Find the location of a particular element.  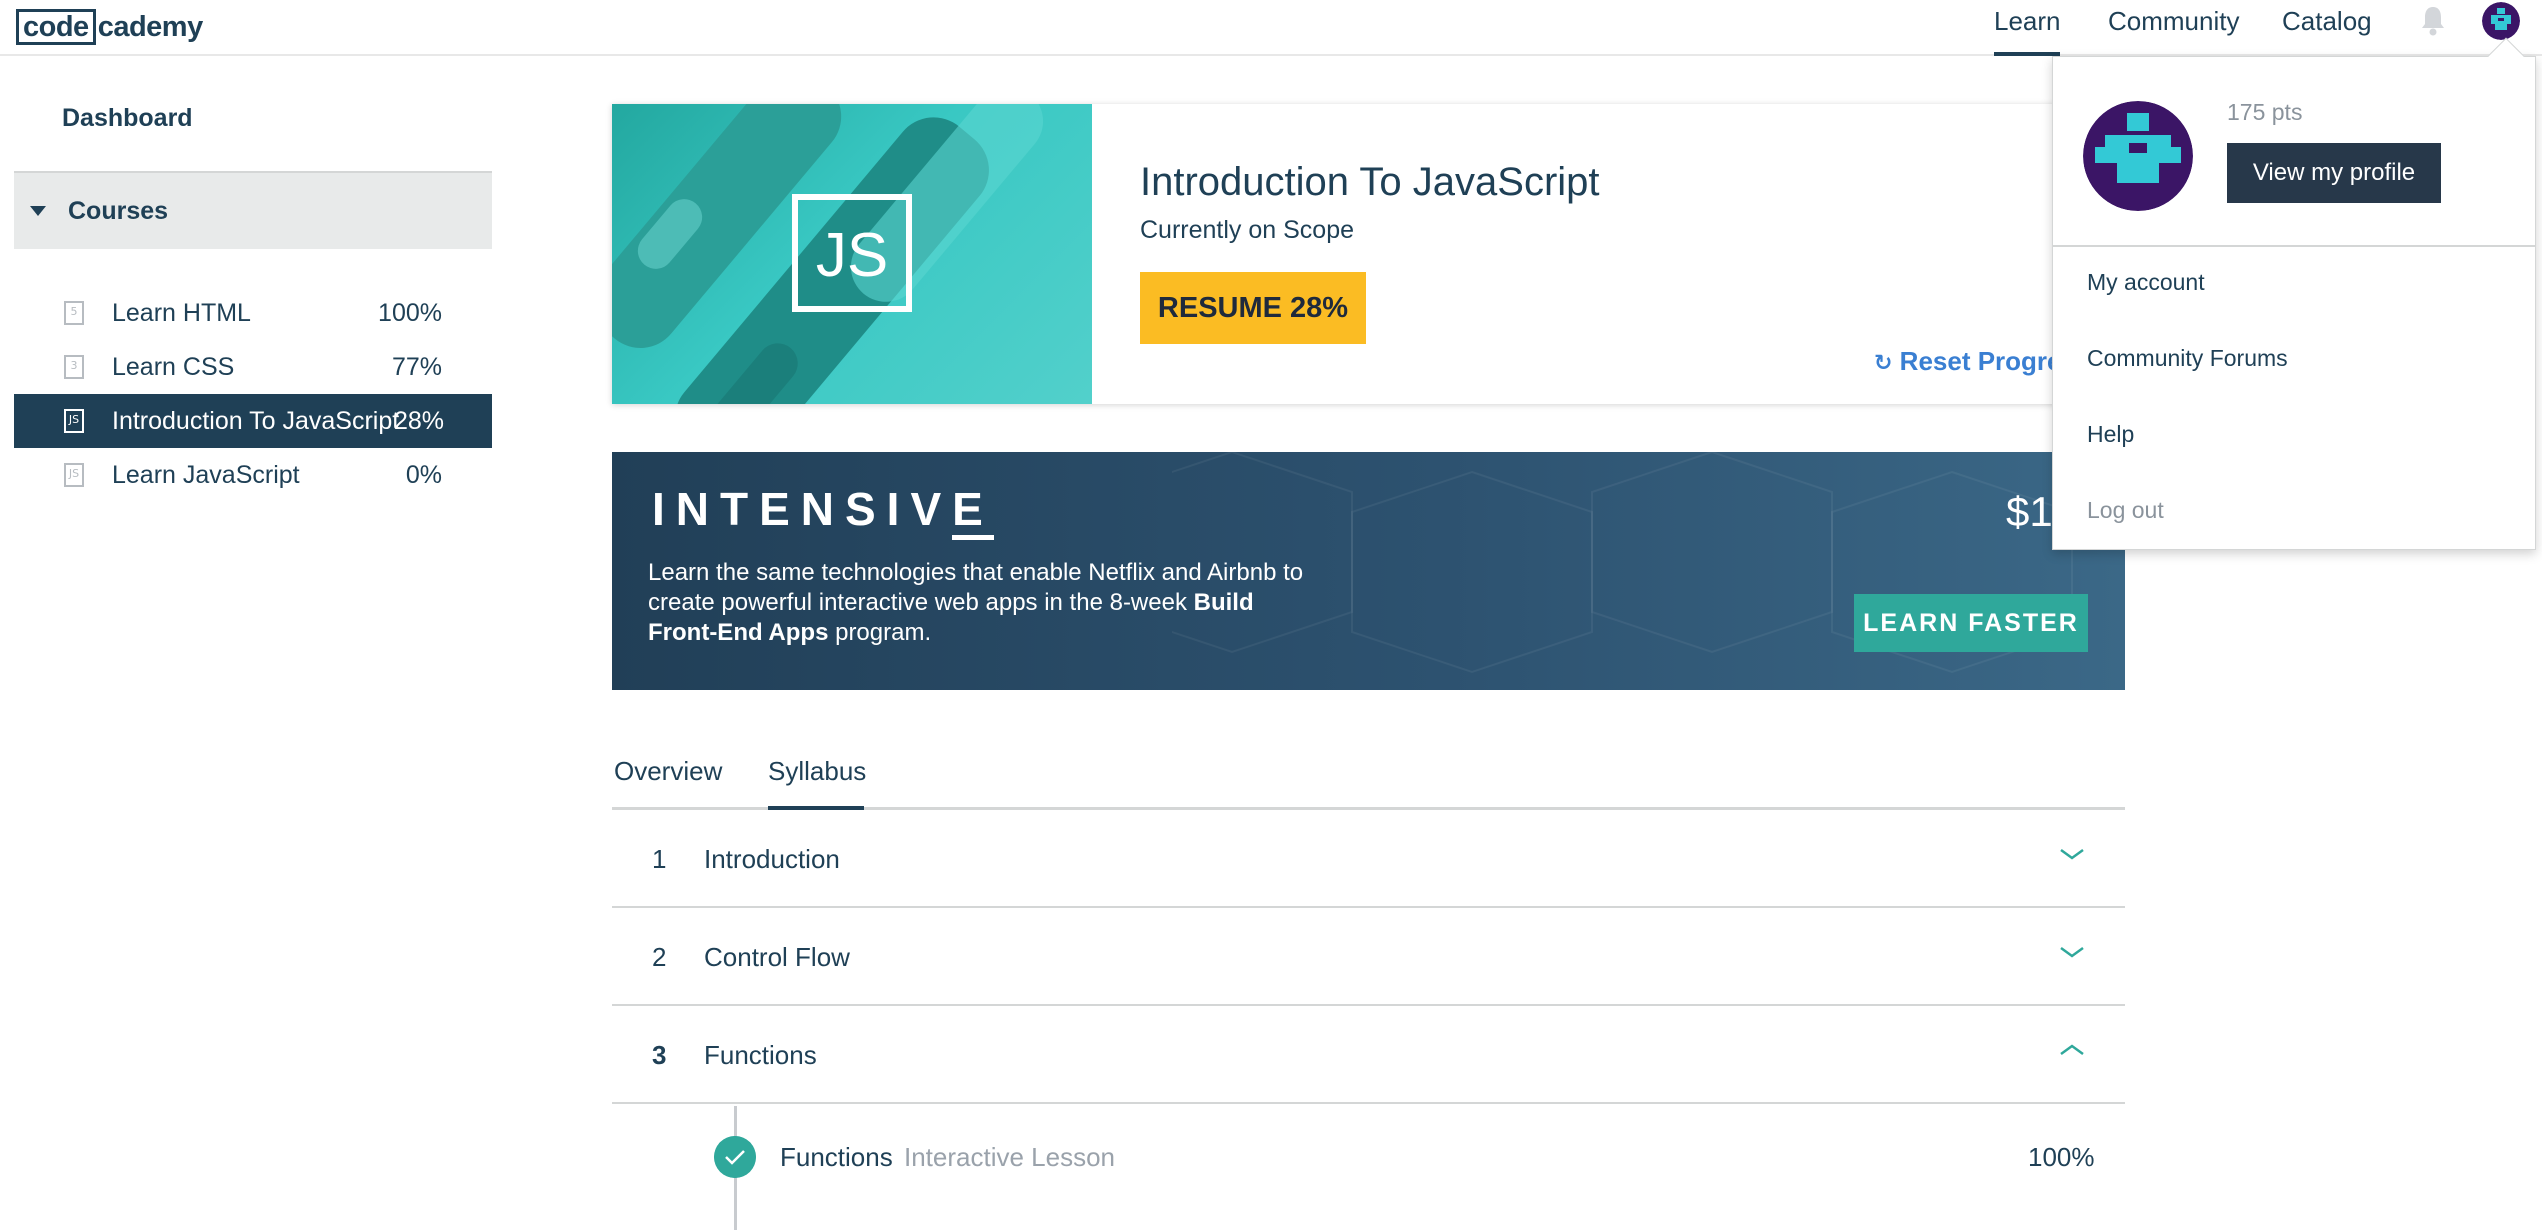

menu-item-help: Help is located at coordinates (2110, 434).